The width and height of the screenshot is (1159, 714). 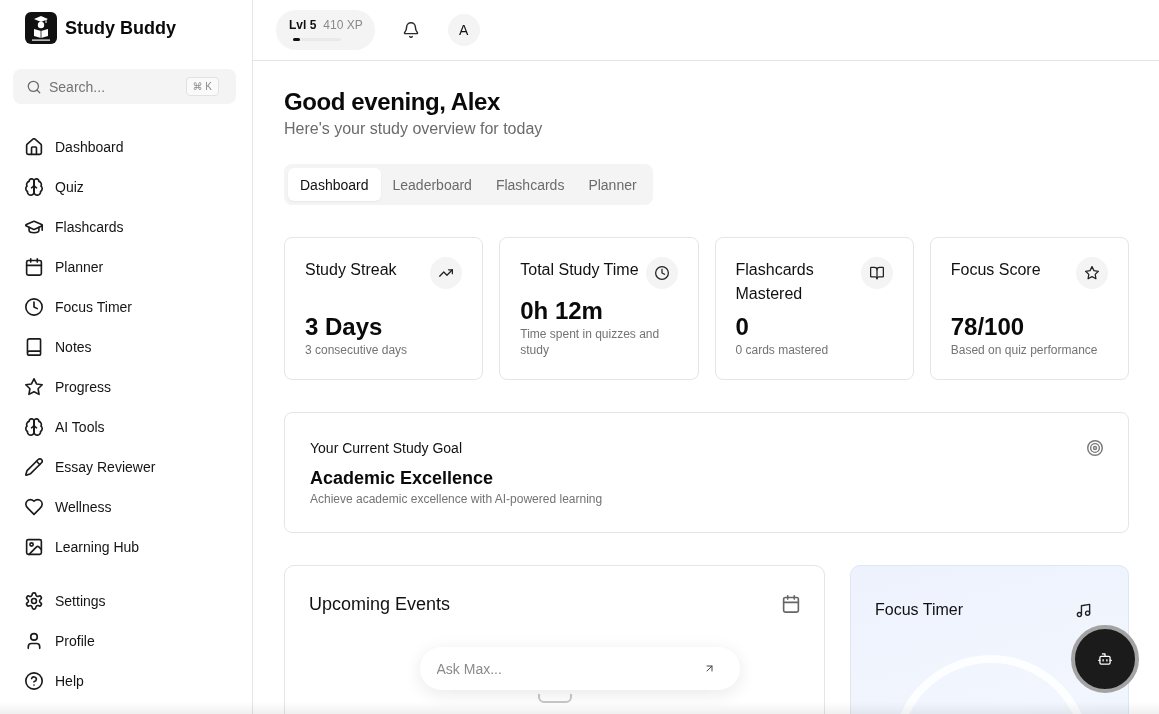 I want to click on goal-title: Academic Excellence, so click(x=402, y=478).